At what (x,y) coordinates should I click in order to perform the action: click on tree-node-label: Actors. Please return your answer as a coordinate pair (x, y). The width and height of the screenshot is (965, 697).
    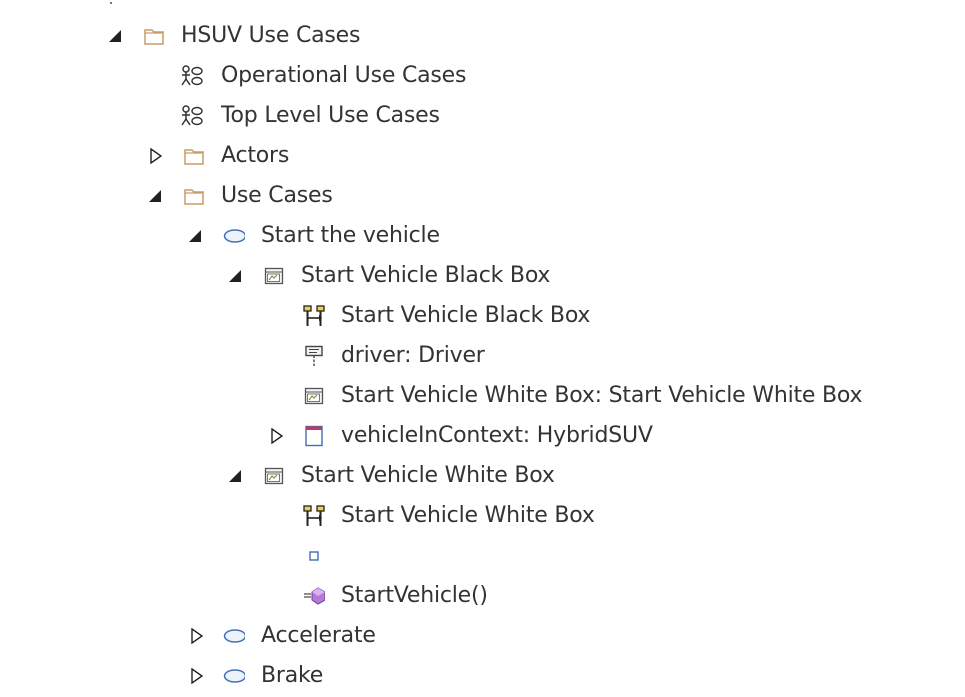
    Looking at the image, I should click on (255, 155).